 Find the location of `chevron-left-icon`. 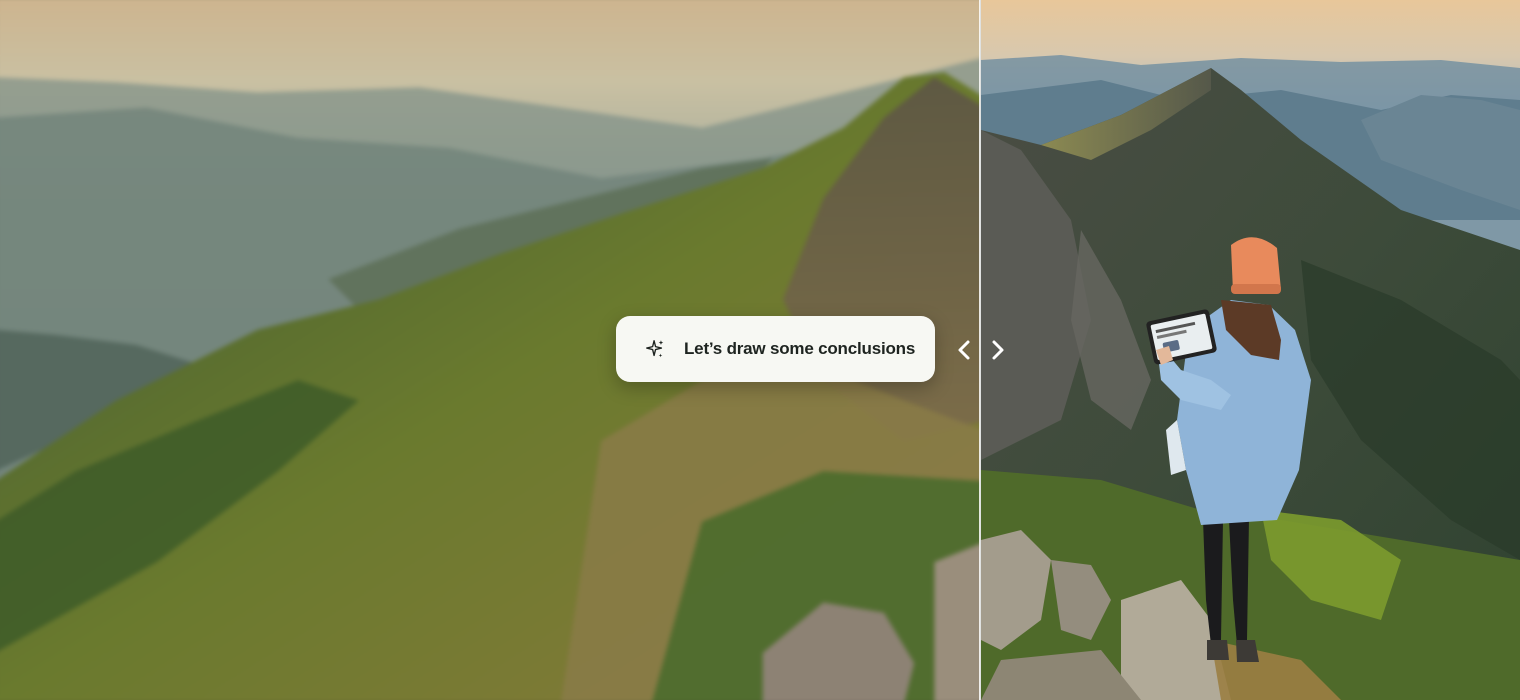

chevron-left-icon is located at coordinates (964, 350).